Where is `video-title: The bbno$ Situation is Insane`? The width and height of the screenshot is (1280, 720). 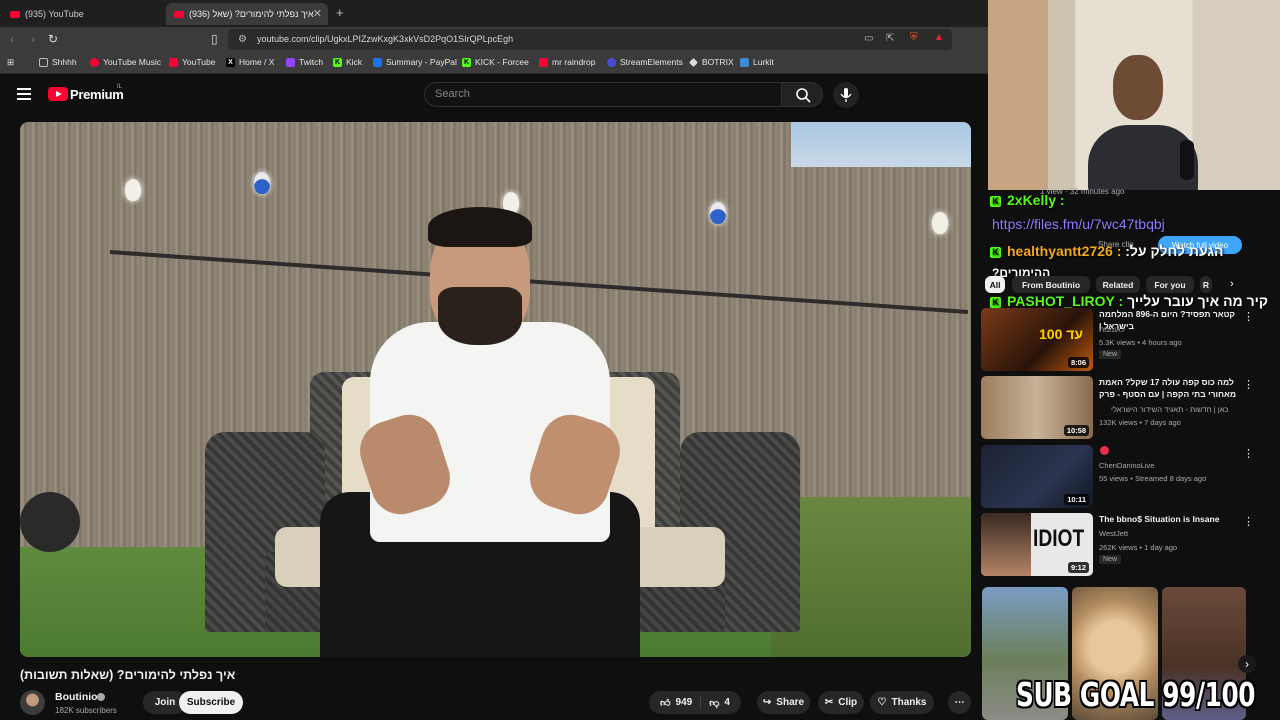 video-title: The bbno$ Situation is Insane is located at coordinates (1159, 519).